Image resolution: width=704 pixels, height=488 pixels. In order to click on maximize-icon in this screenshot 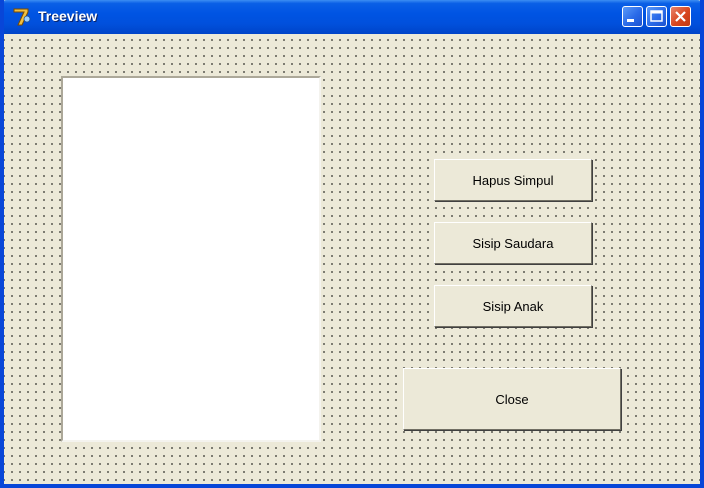, I will do `click(656, 16)`.